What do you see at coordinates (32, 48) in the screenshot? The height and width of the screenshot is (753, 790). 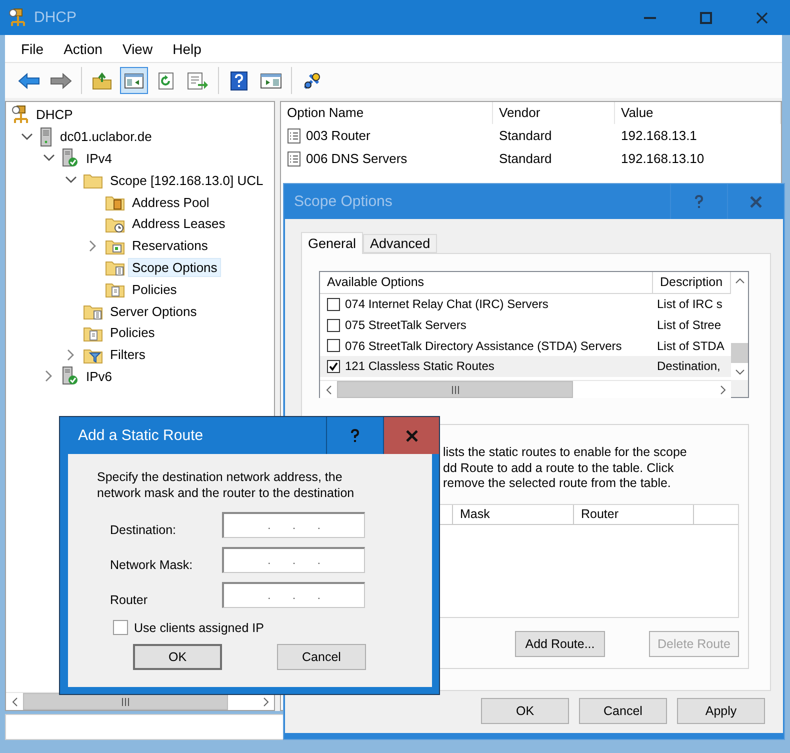 I see `menu-item: File` at bounding box center [32, 48].